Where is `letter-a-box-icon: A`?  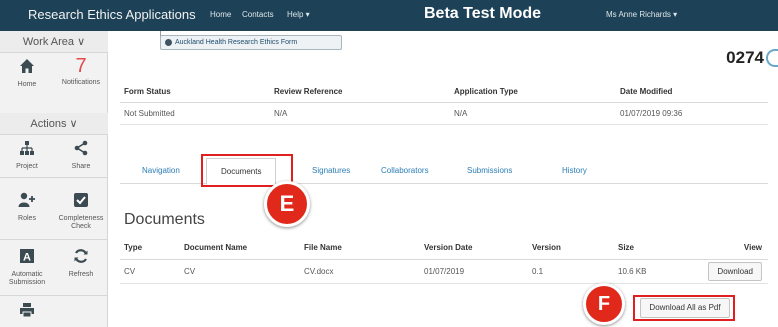 letter-a-box-icon: A is located at coordinates (27, 258).